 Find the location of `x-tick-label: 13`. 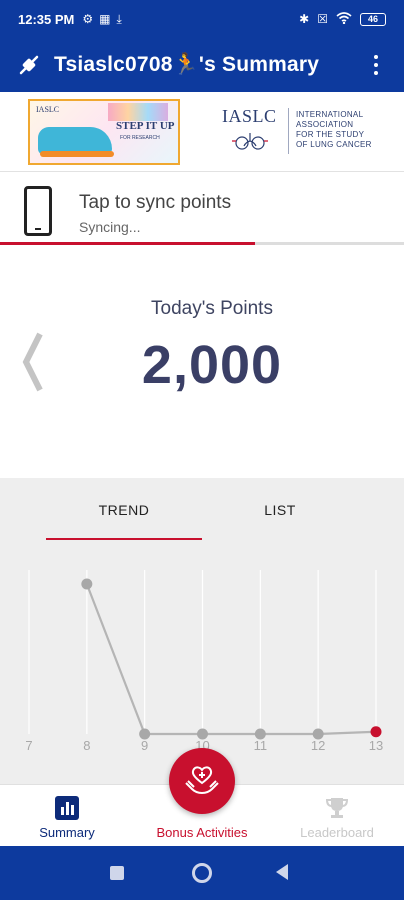

x-tick-label: 13 is located at coordinates (376, 745).